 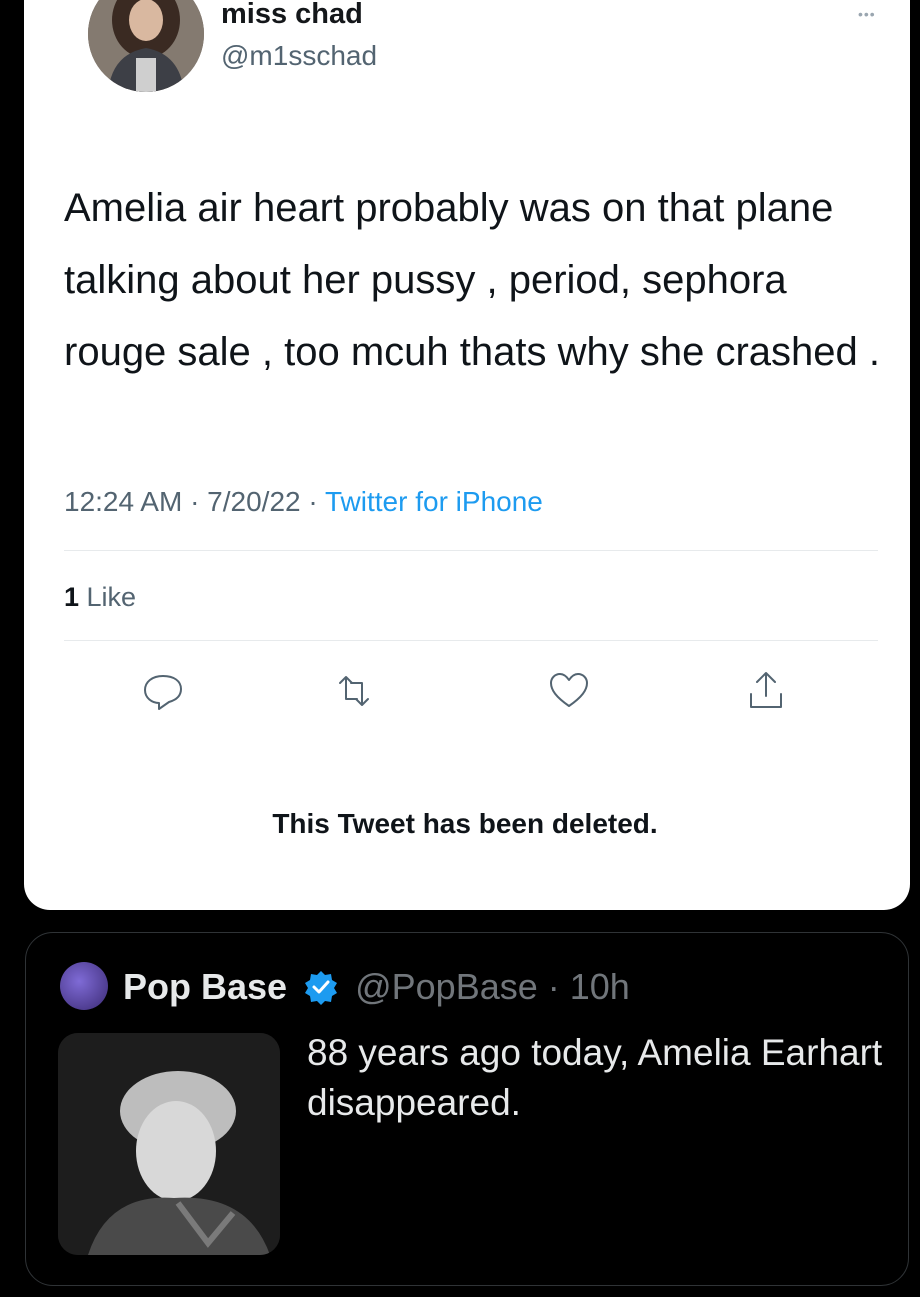 What do you see at coordinates (354, 691) in the screenshot?
I see `retweet-icon` at bounding box center [354, 691].